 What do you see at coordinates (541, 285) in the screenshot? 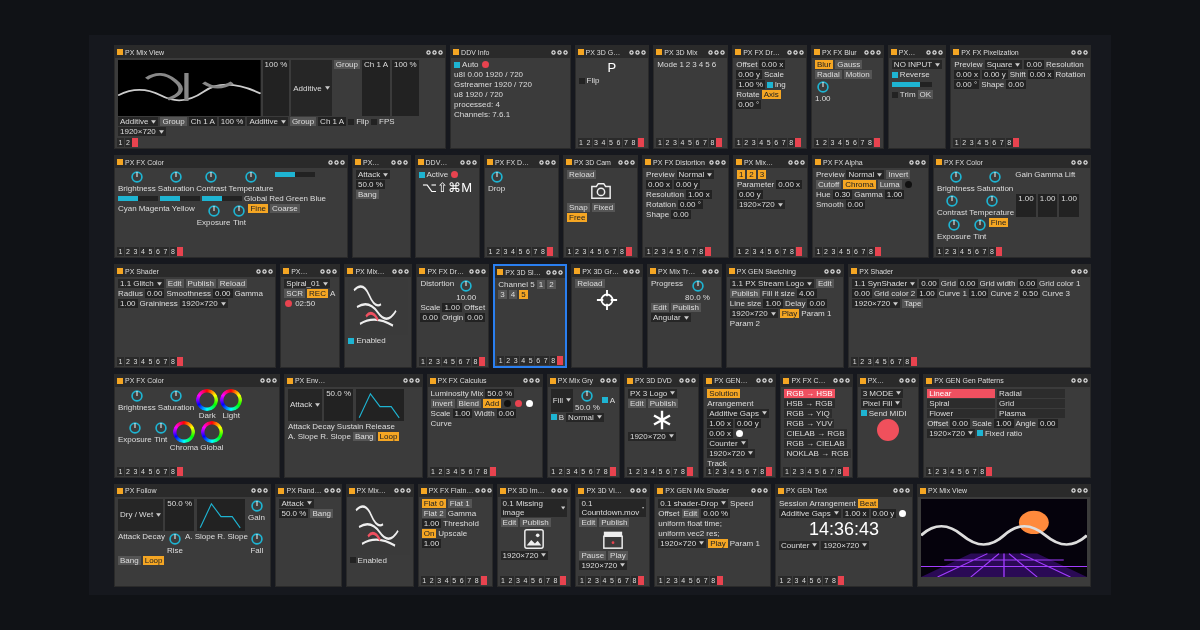
I see `toggle-button: 1` at bounding box center [541, 285].